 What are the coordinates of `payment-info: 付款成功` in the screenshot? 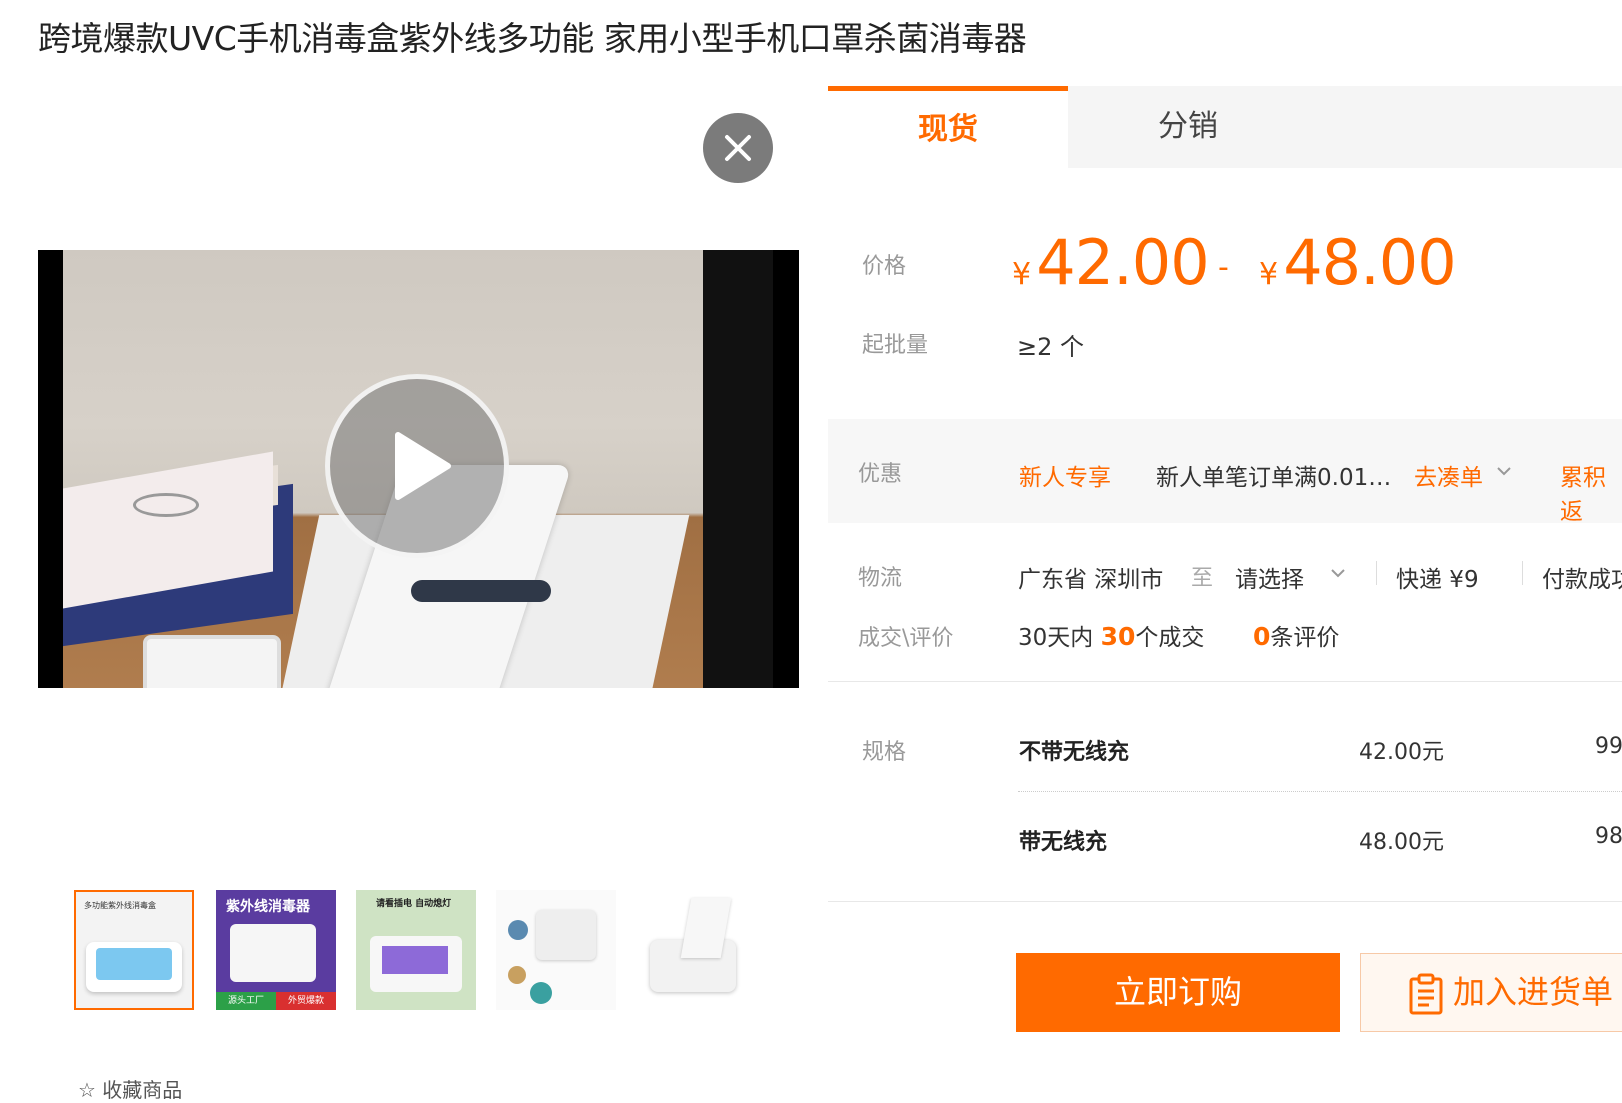 It's located at (1582, 580).